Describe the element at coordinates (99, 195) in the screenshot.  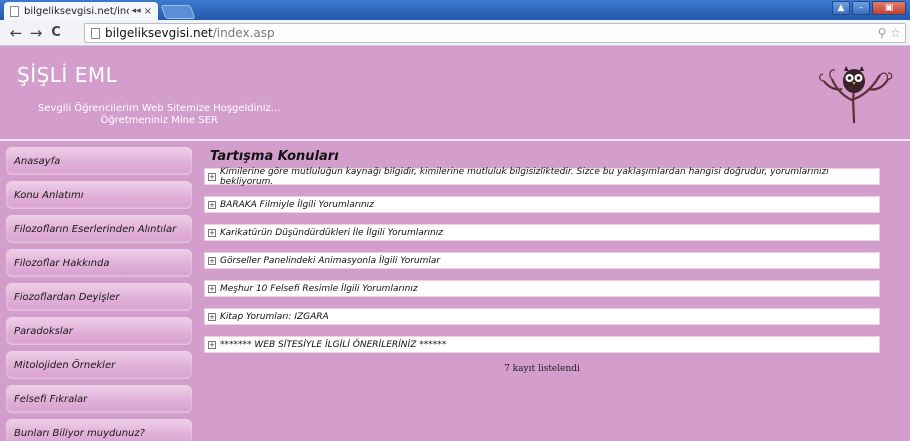
I see `menu-item-konu-anlatimi: Konu Anlatımı` at that location.